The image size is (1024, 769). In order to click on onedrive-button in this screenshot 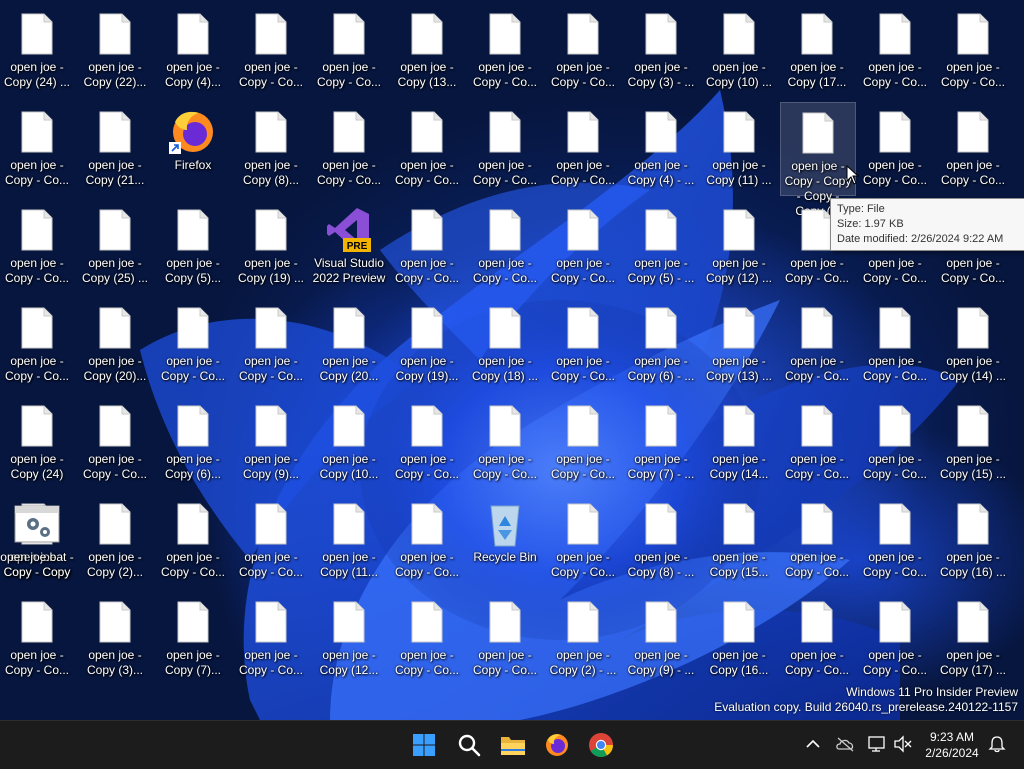, I will do `click(845, 744)`.